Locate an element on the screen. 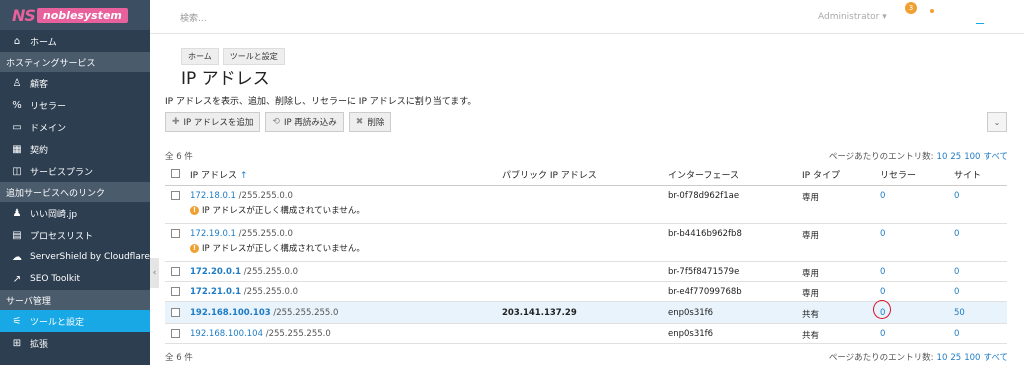 Image resolution: width=1024 pixels, height=365 pixels. per-page-all-bottom: すべて is located at coordinates (995, 358).